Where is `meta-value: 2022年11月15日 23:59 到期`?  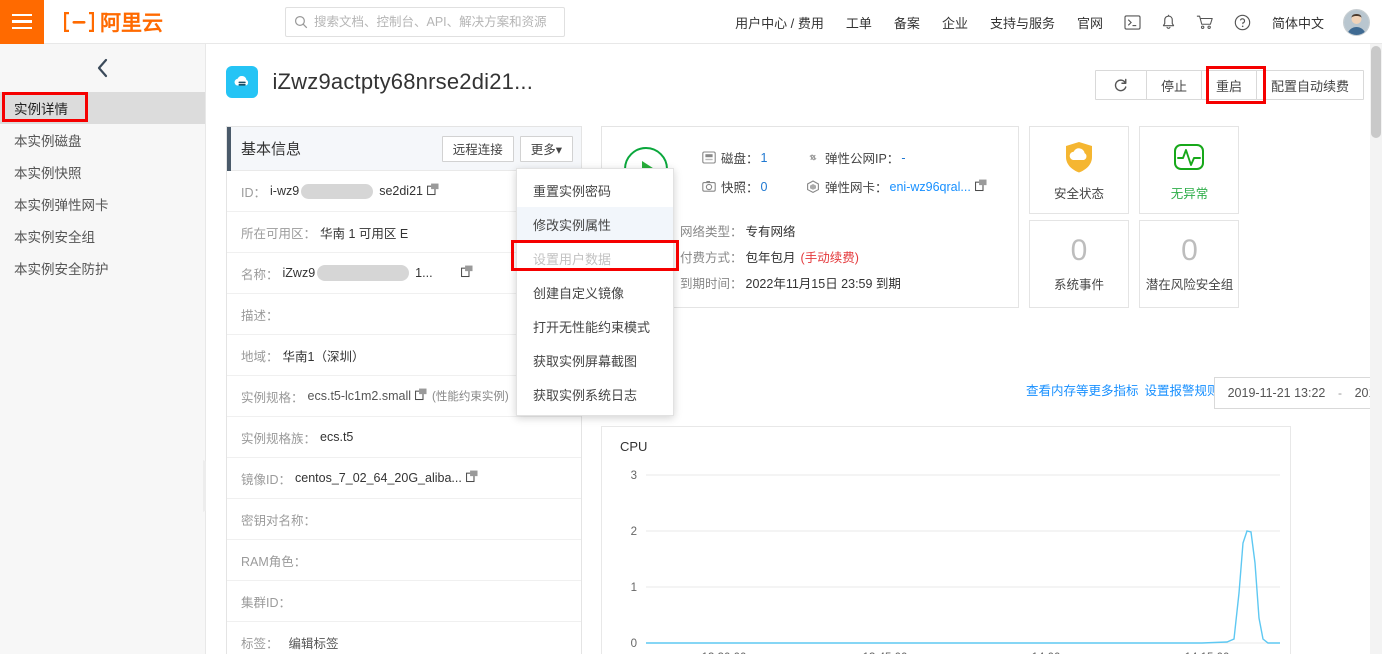 meta-value: 2022年11月15日 23:59 到期 is located at coordinates (823, 283).